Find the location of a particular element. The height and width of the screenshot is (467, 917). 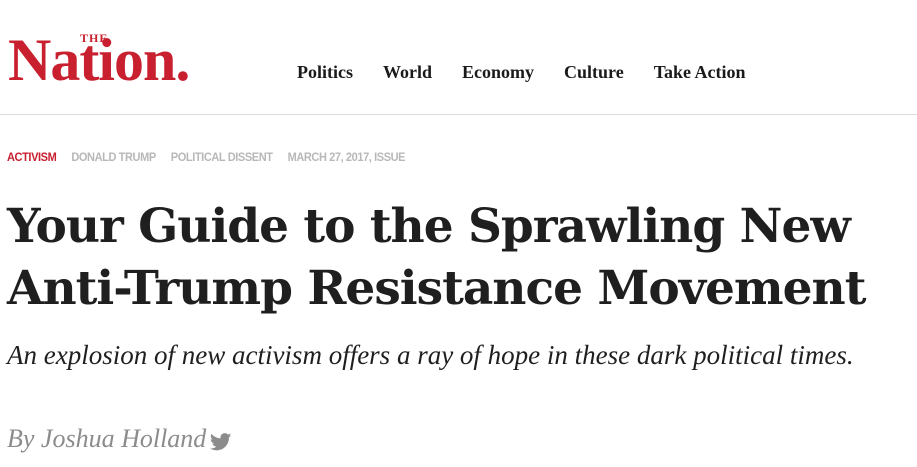

nav-item-politics: Politics is located at coordinates (325, 73).